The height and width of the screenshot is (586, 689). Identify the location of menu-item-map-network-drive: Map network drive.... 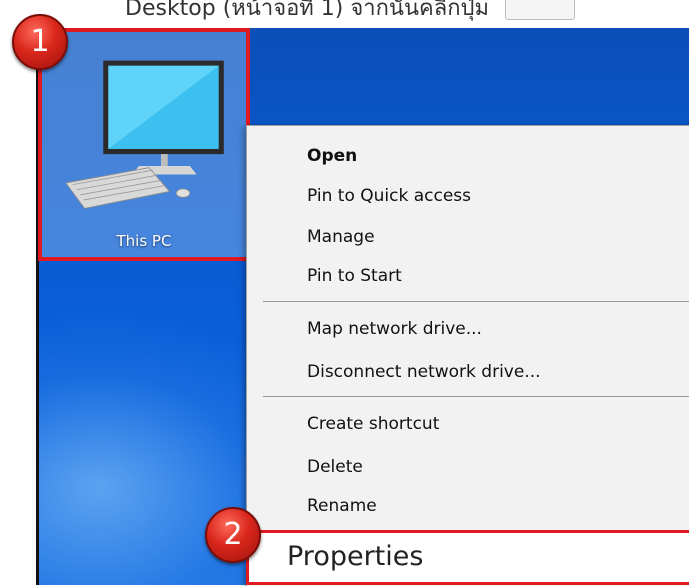
(394, 329).